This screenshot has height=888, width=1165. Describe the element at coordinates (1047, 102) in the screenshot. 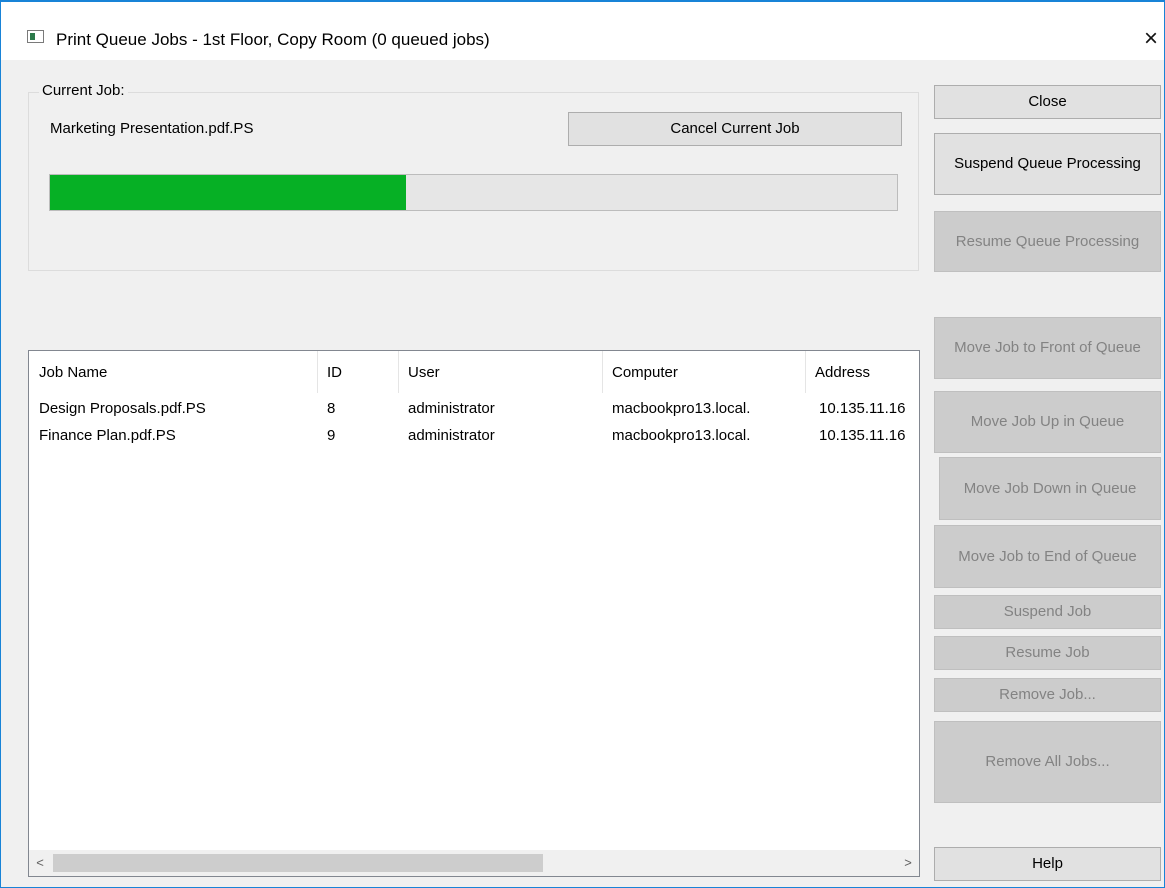

I see `close-button: Close` at that location.